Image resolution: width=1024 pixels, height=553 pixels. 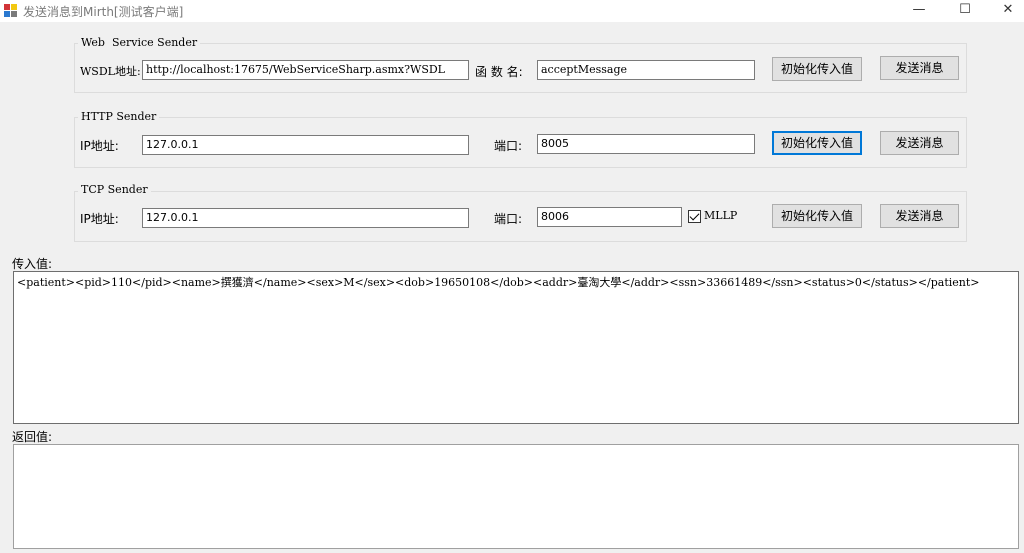 I want to click on http-port-input: 8005, so click(x=646, y=144).